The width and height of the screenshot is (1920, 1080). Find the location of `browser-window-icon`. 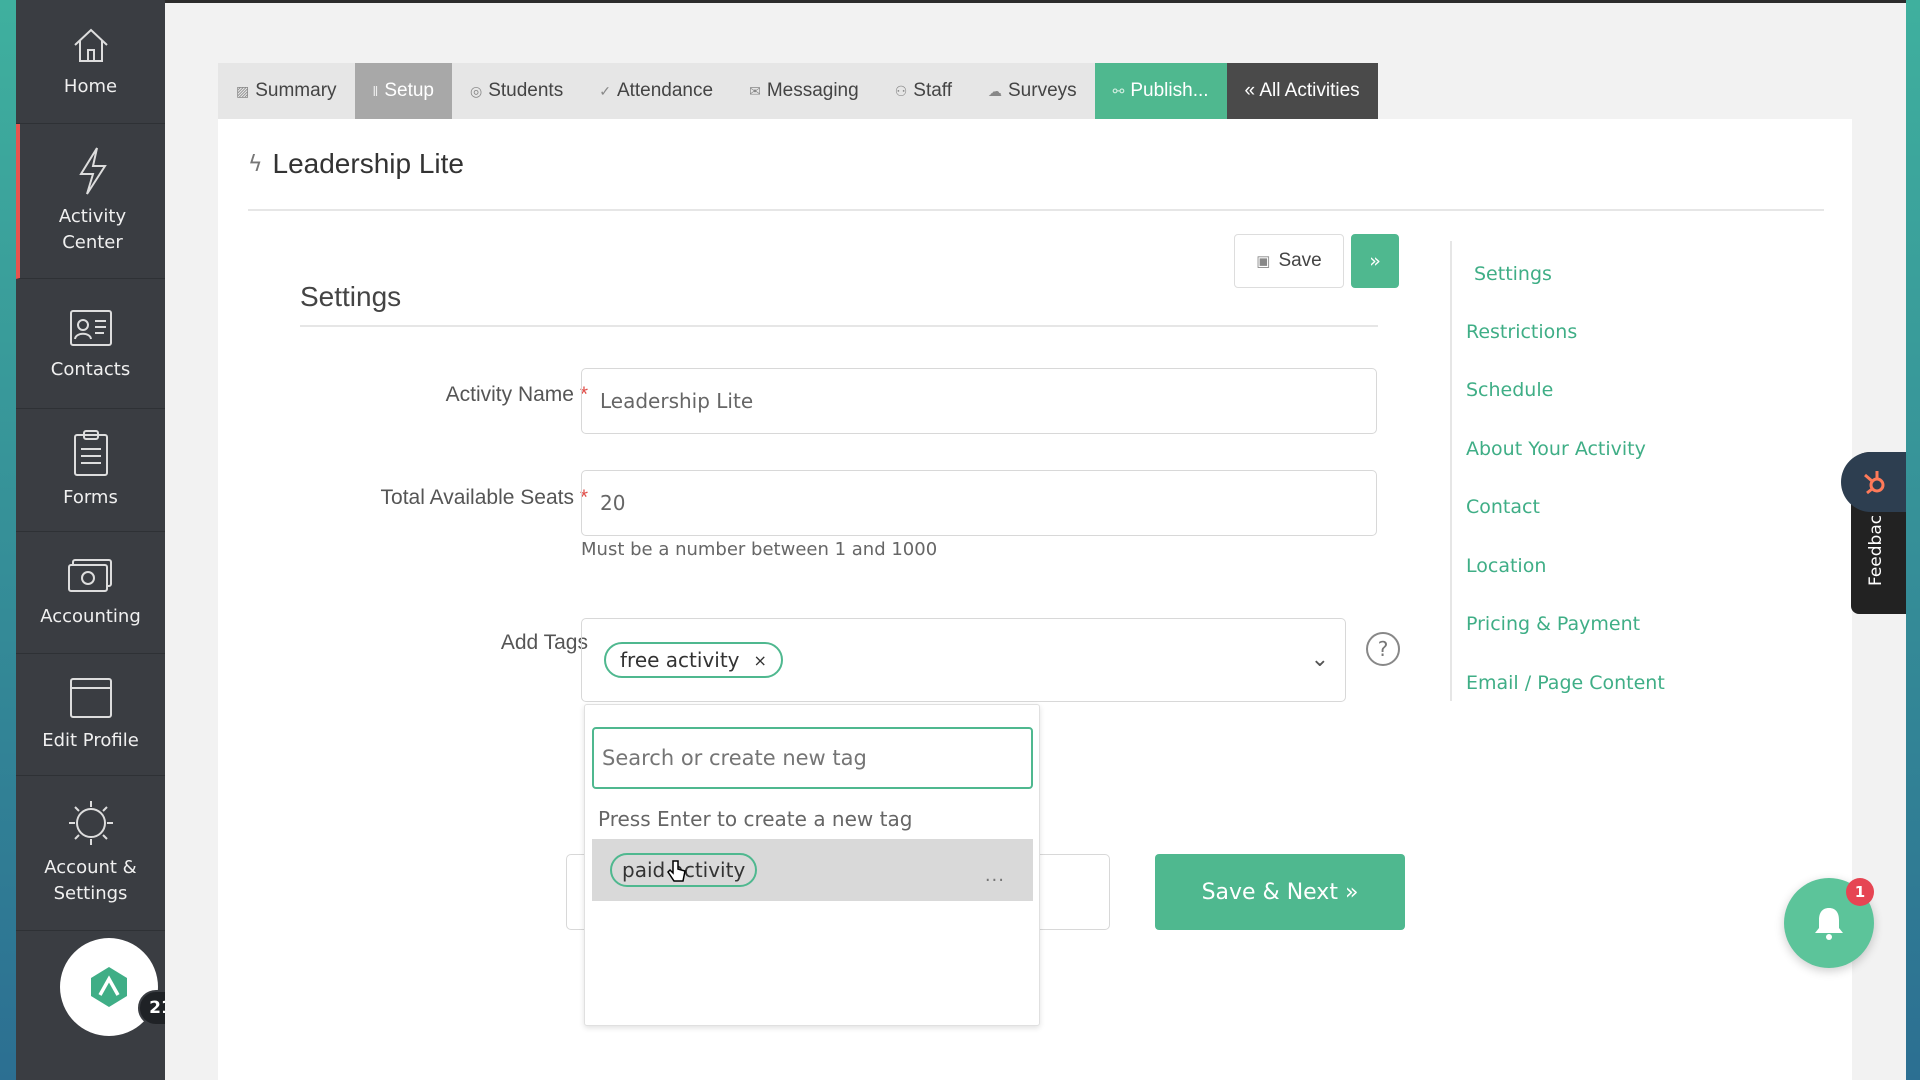

browser-window-icon is located at coordinates (90, 697).